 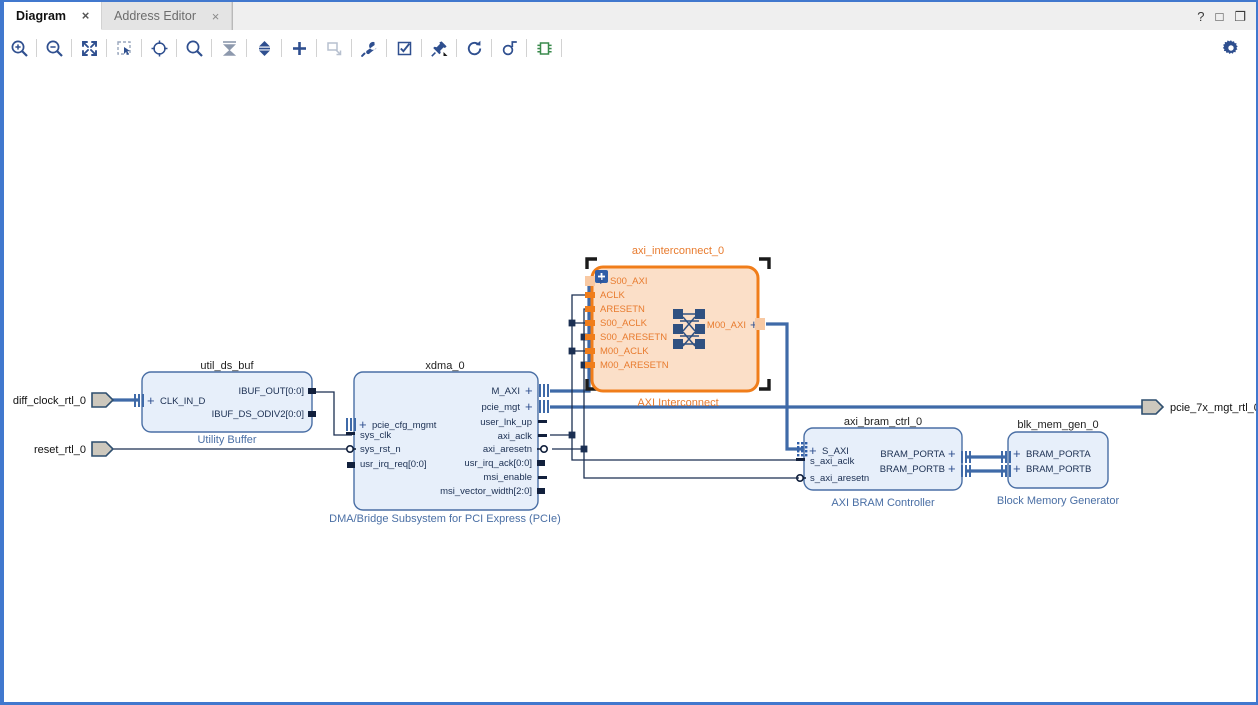 I want to click on bram-bus-wires, so click(x=986, y=464).